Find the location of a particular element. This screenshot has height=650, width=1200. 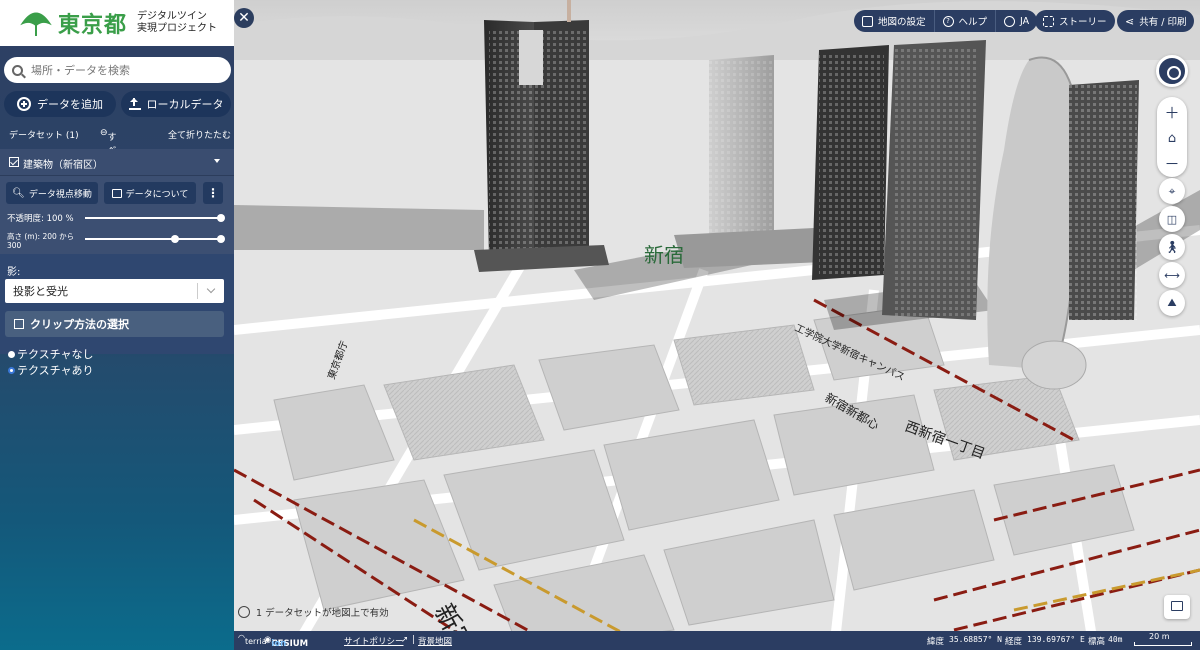

clip-checkbox is located at coordinates (19, 324).